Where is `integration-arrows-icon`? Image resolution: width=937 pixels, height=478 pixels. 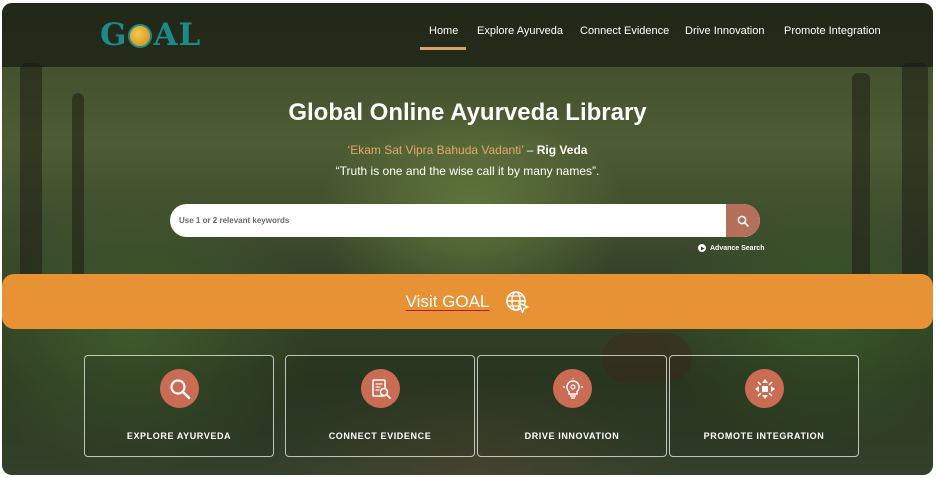
integration-arrows-icon is located at coordinates (764, 388).